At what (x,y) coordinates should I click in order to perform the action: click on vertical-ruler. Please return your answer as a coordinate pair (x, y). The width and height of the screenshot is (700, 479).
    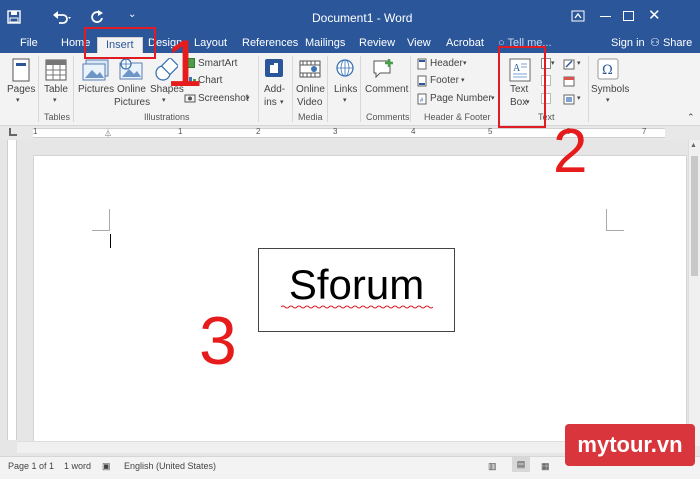
    Looking at the image, I should click on (12, 290).